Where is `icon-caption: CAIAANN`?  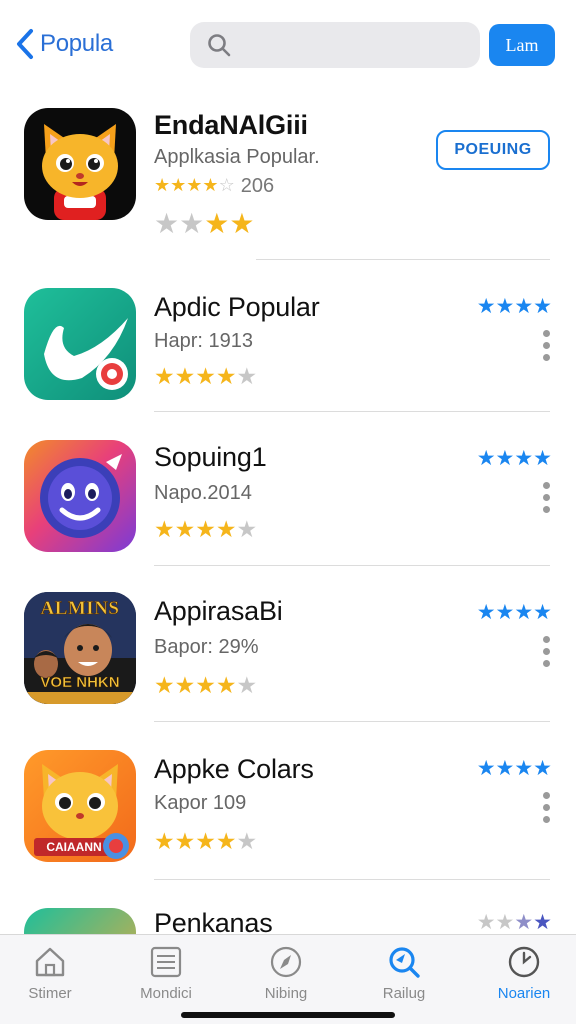
icon-caption: CAIAANN is located at coordinates (74, 847).